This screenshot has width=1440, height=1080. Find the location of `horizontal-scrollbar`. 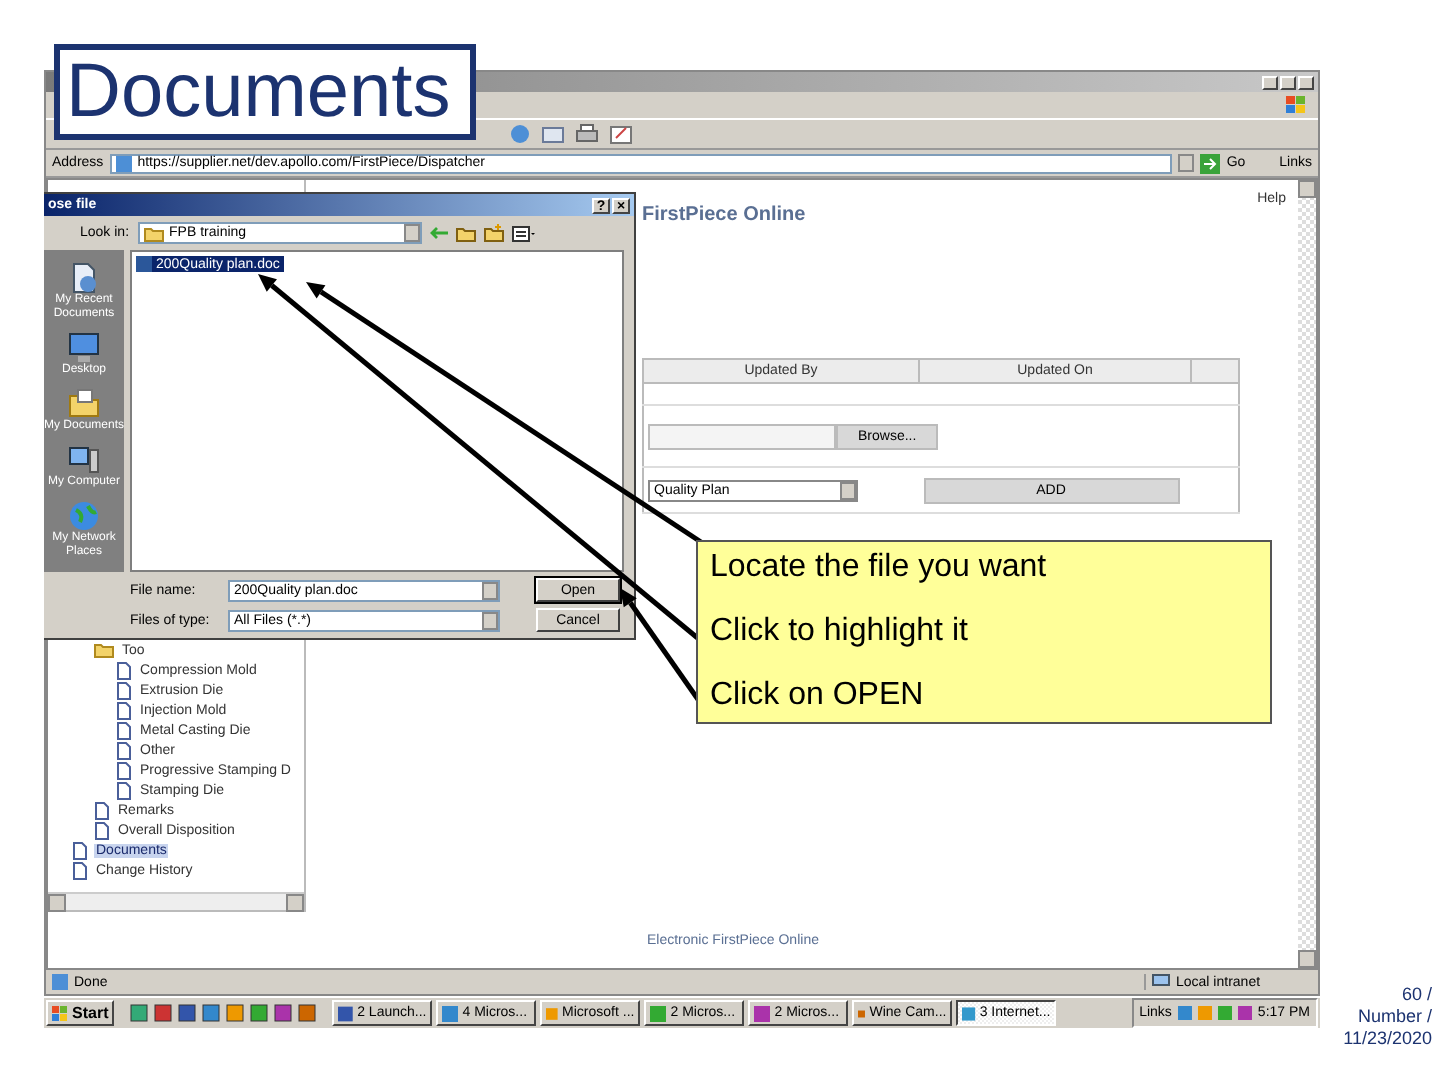

horizontal-scrollbar is located at coordinates (176, 901).